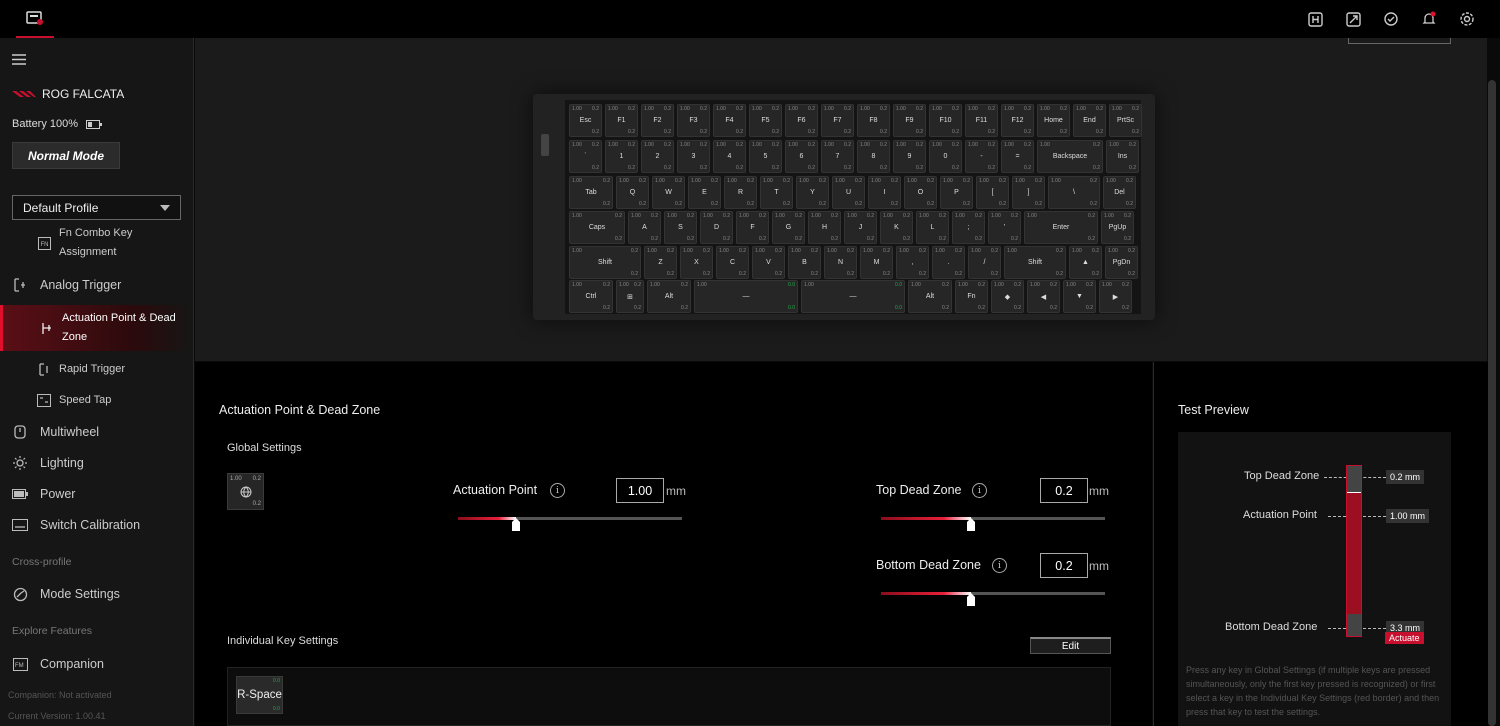  What do you see at coordinates (696, 262) in the screenshot?
I see `keyboard-key: X 1.00 0.2 0.2` at bounding box center [696, 262].